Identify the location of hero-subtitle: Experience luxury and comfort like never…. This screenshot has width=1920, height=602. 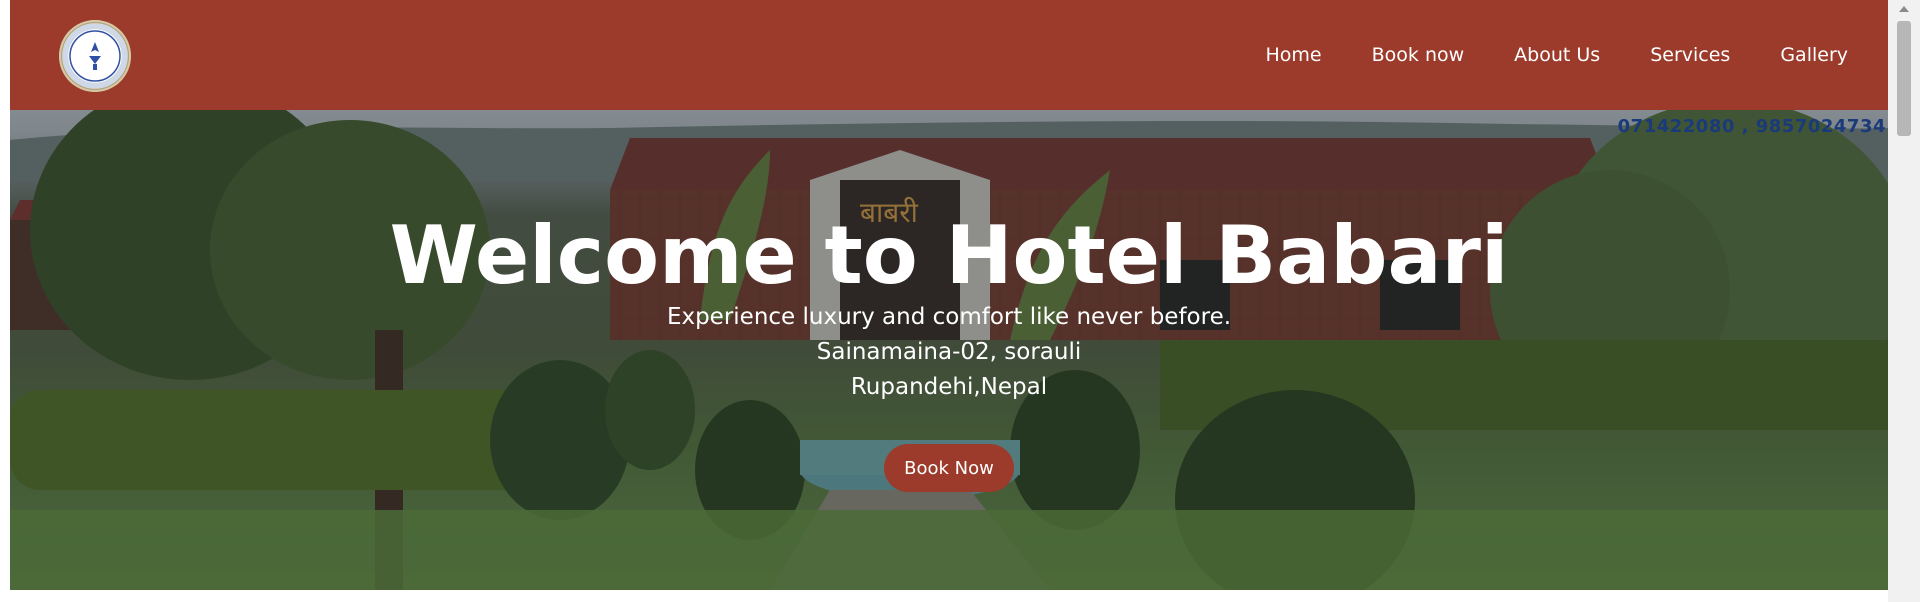
(949, 317).